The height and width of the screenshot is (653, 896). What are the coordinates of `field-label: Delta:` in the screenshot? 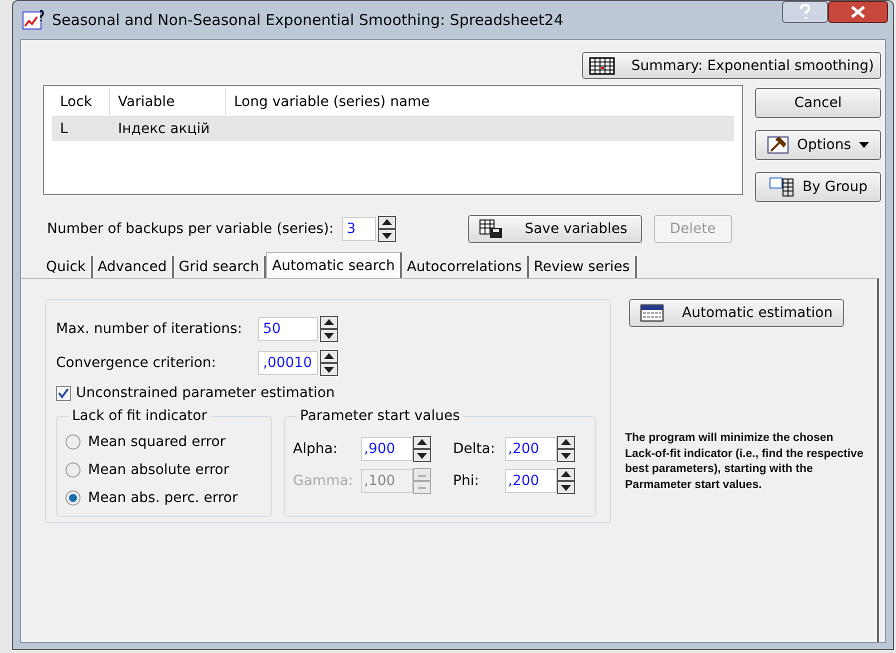 It's located at (474, 449).